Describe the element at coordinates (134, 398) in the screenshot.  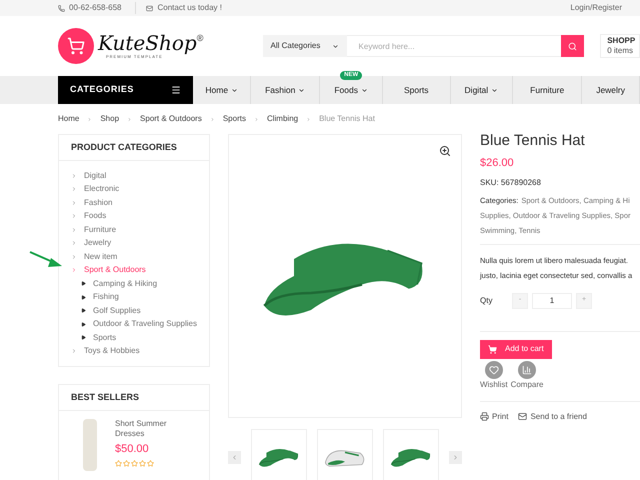
I see `panel-title: BEST SELLERS` at that location.